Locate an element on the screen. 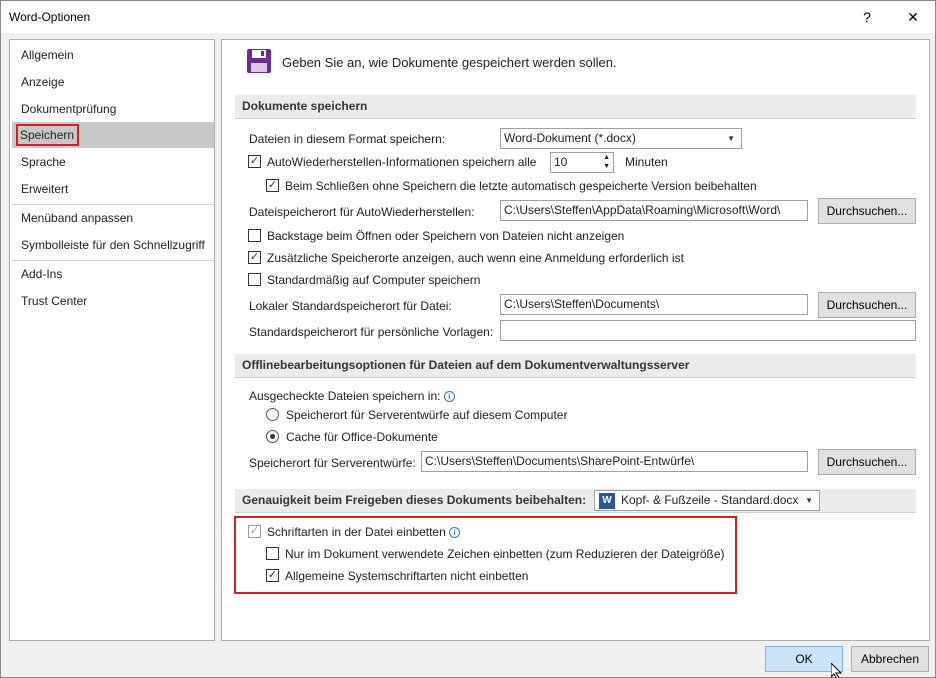  backstage-checkbox is located at coordinates (254, 235).